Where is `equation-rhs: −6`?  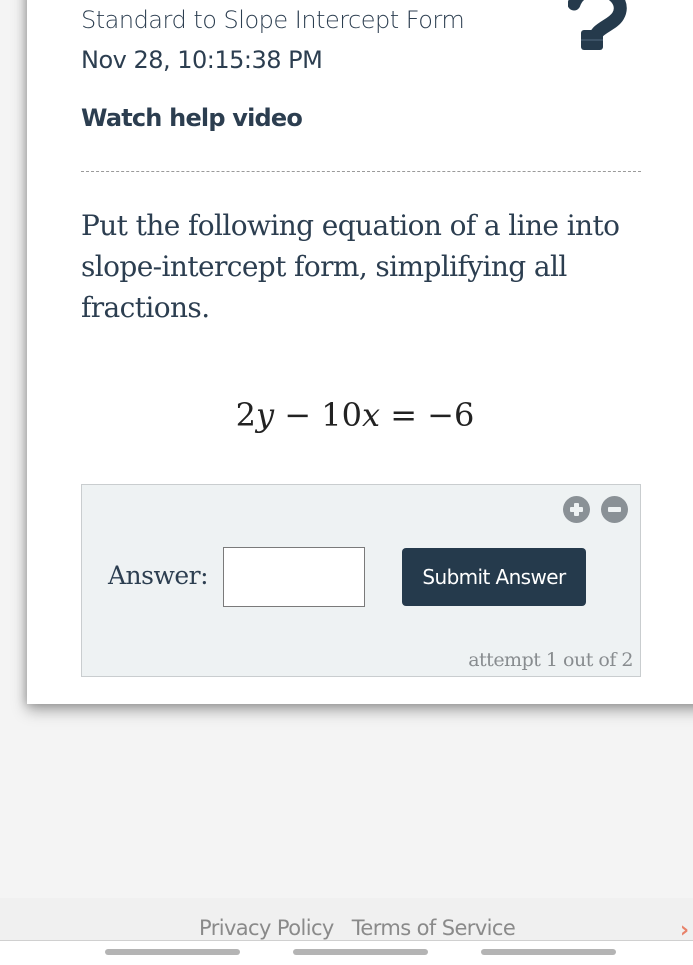
equation-rhs: −6 is located at coordinates (451, 415).